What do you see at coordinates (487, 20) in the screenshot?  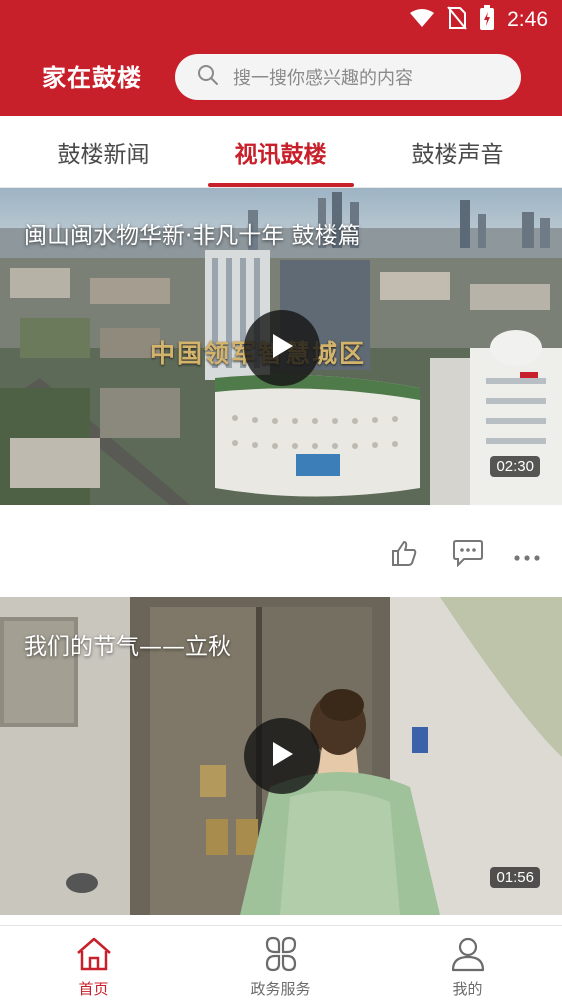 I see `battery-charging-icon` at bounding box center [487, 20].